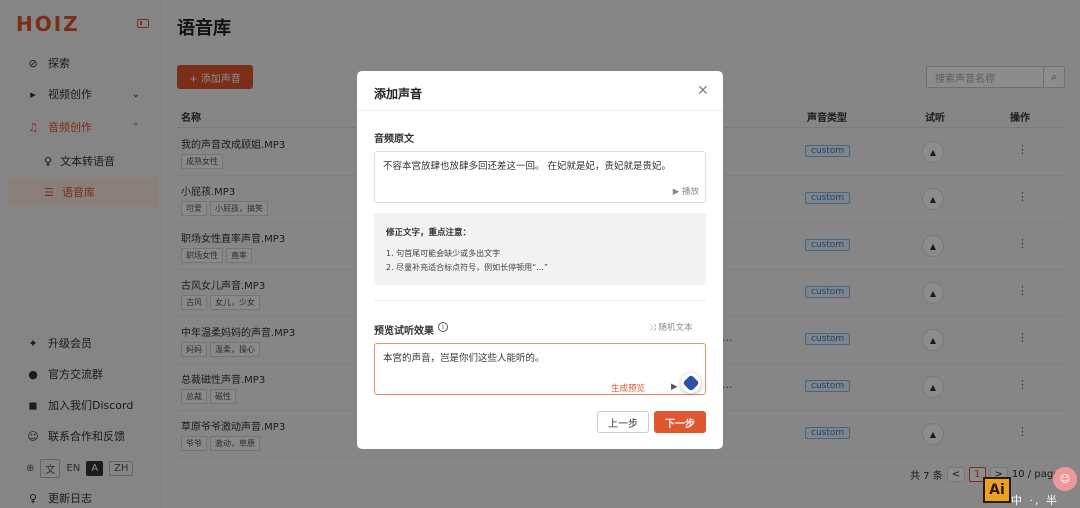  What do you see at coordinates (443, 327) in the screenshot?
I see `info-icon: i` at bounding box center [443, 327].